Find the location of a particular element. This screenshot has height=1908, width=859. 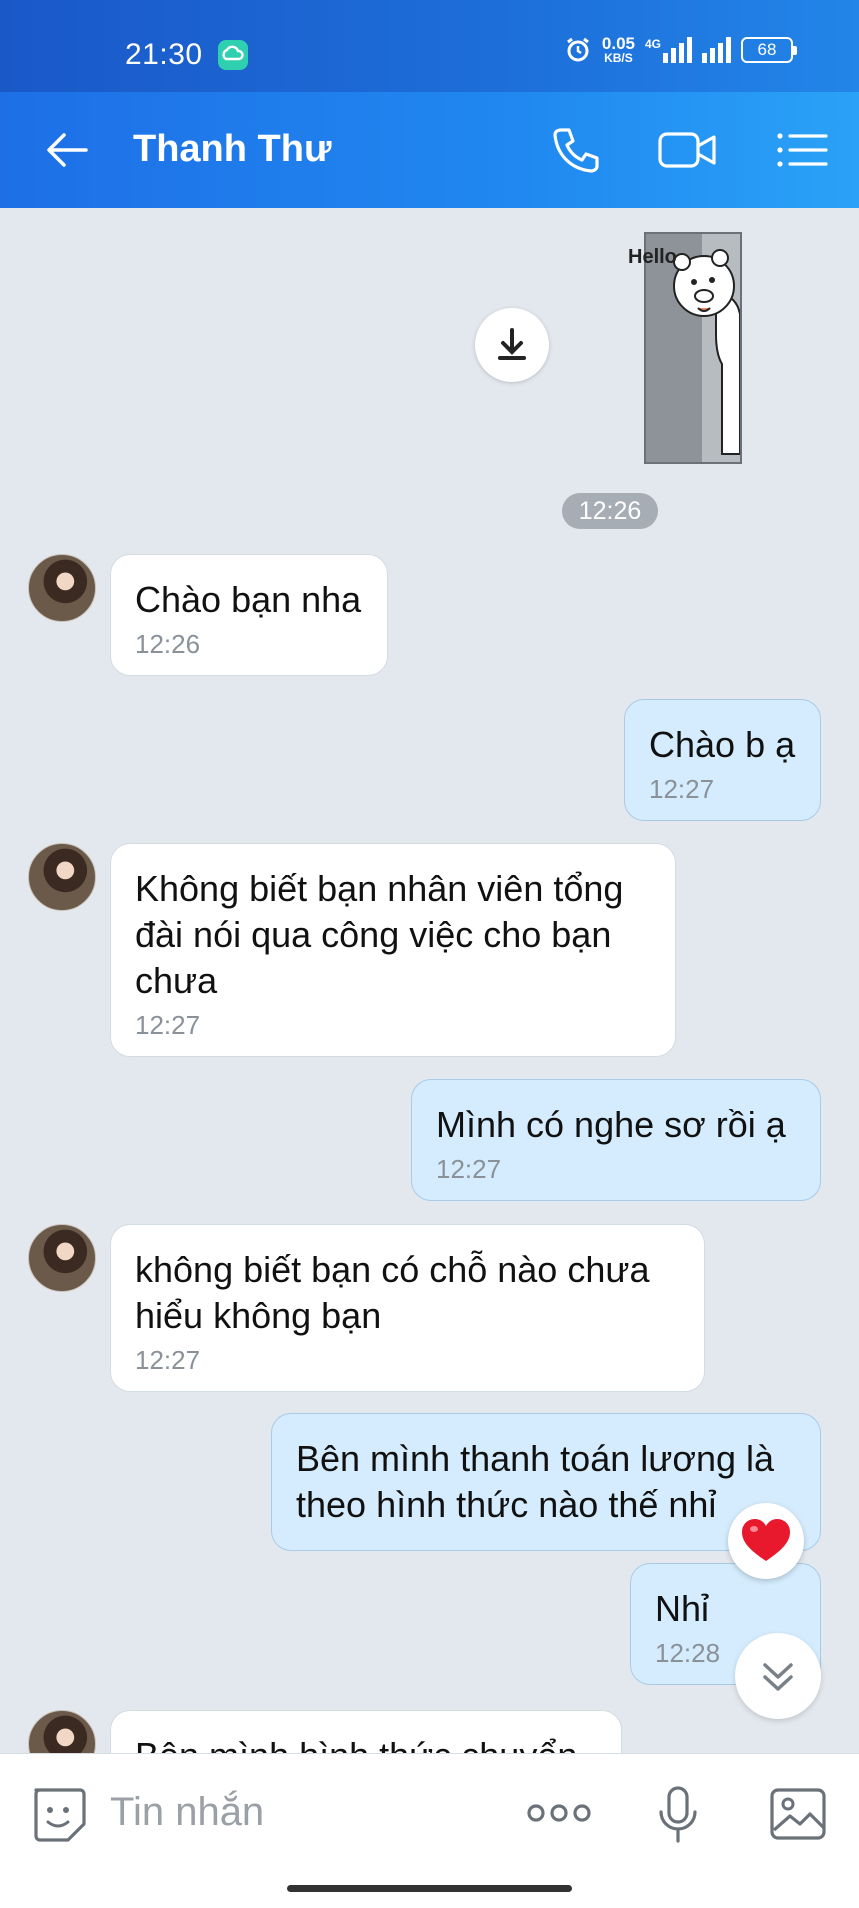

message-text: Mình có nghe sơ rồi ạ is located at coordinates (611, 1124).